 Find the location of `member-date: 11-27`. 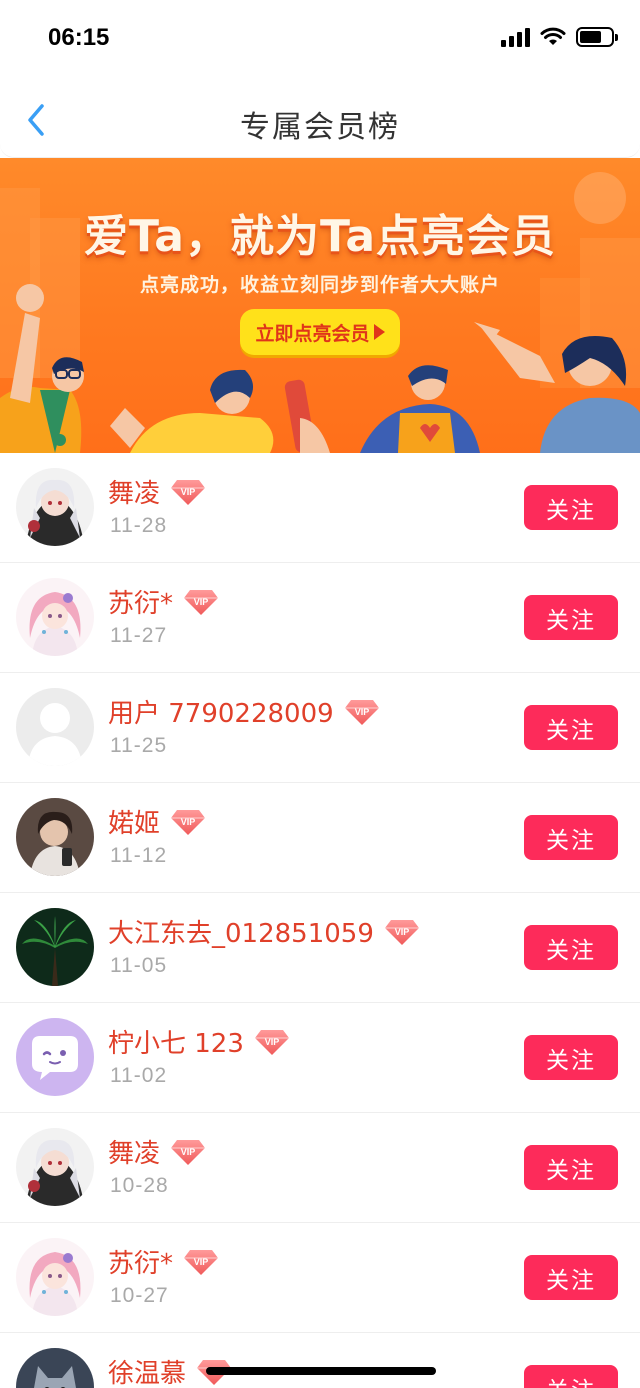

member-date: 11-27 is located at coordinates (139, 635).